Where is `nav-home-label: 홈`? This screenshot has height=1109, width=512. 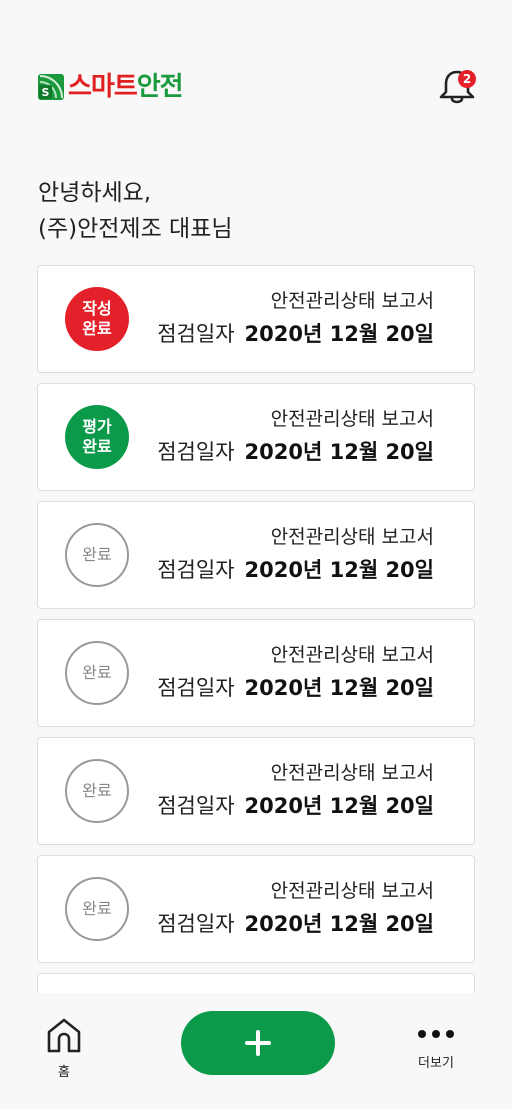 nav-home-label: 홈 is located at coordinates (64, 1072).